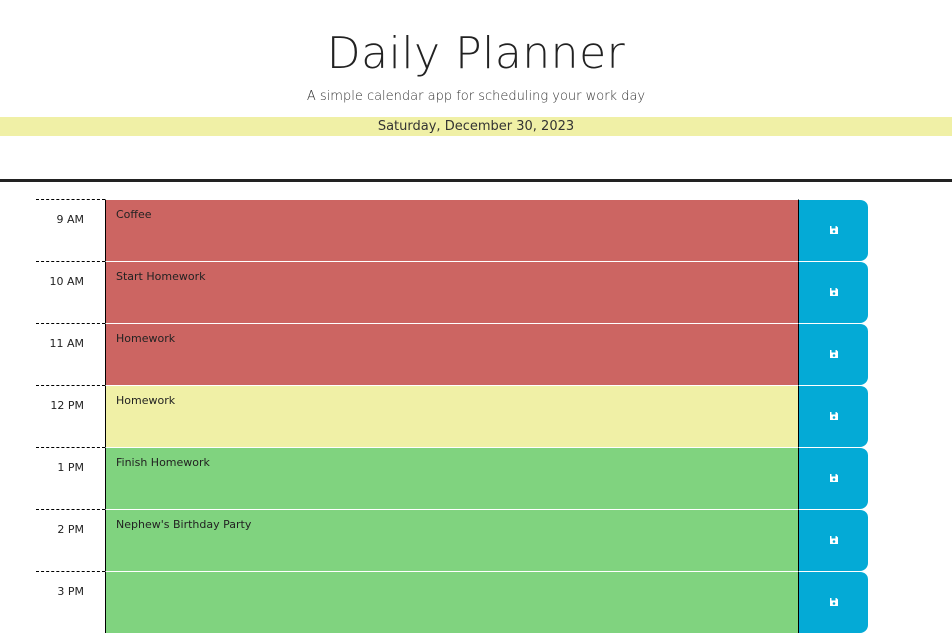  Describe the element at coordinates (70, 416) in the screenshot. I see `hour-label: 12 PM` at that location.